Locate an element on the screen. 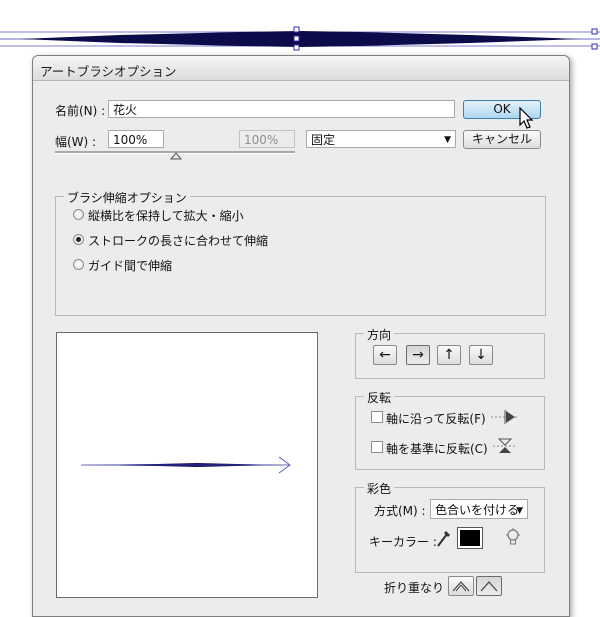  direction-up-button: ↑ is located at coordinates (449, 355).